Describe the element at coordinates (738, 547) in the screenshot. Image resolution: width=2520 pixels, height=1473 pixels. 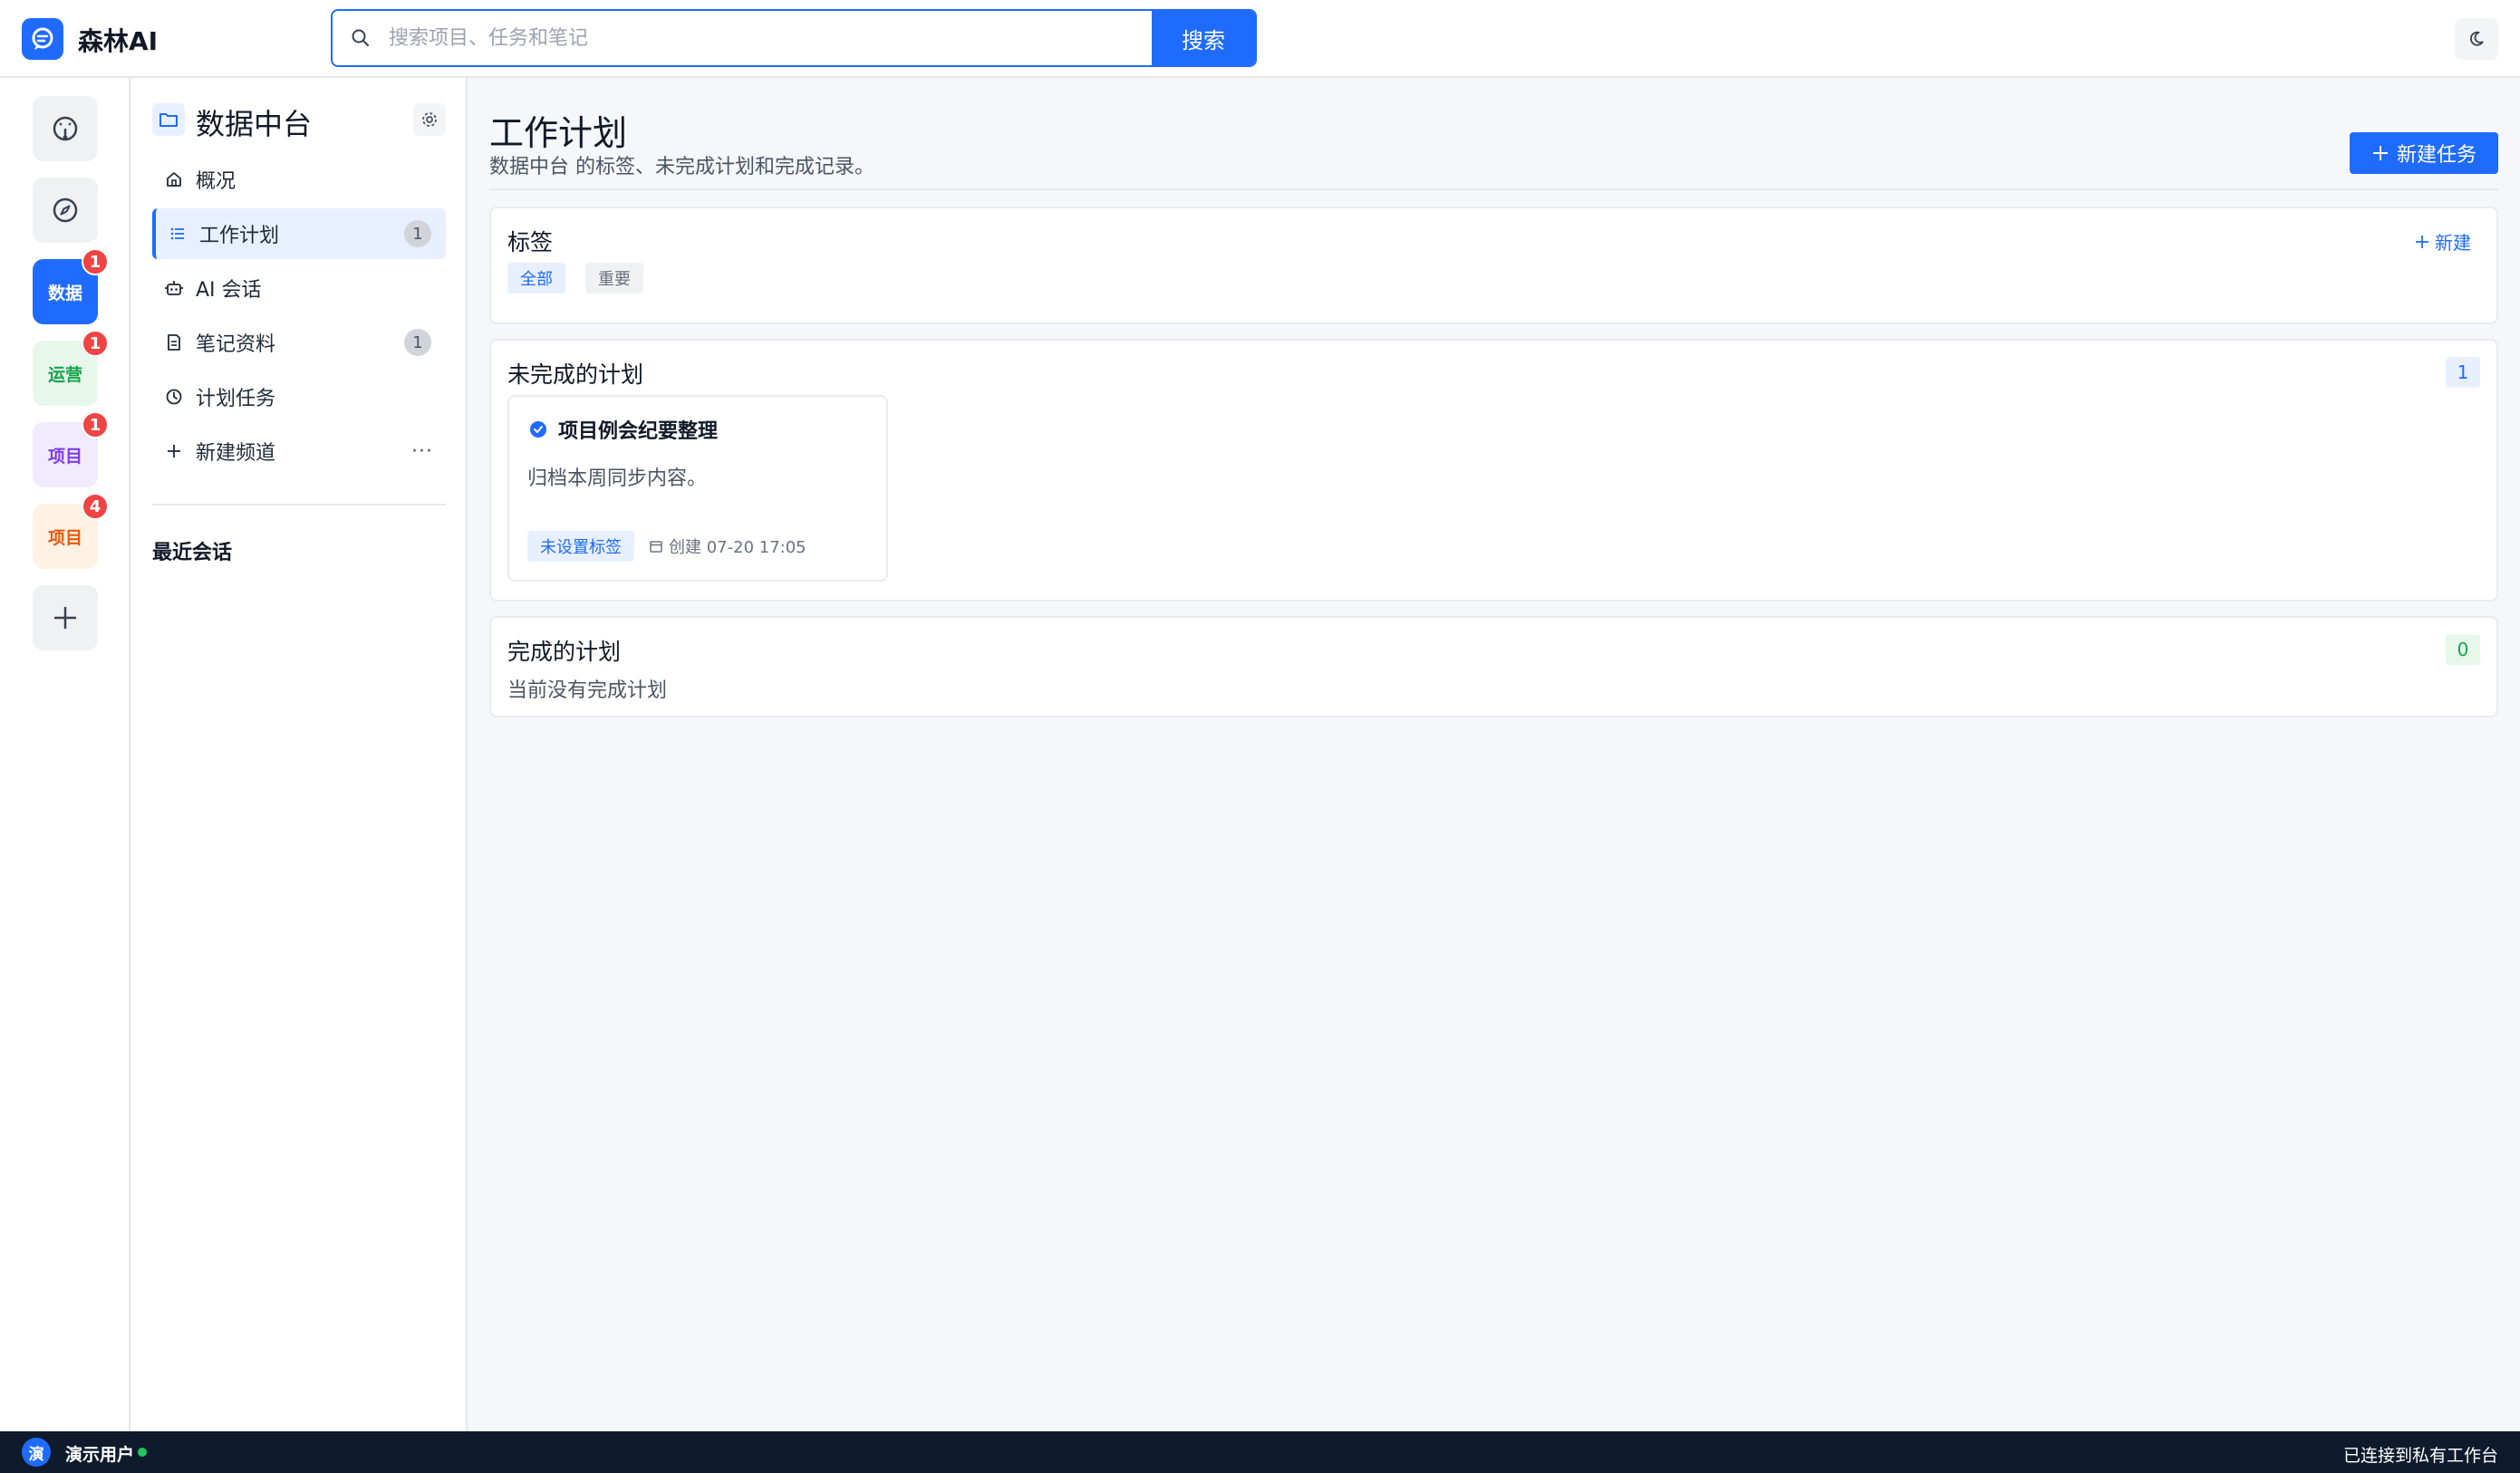
I see `plan-created-text: 创建 07-20 17:05` at that location.